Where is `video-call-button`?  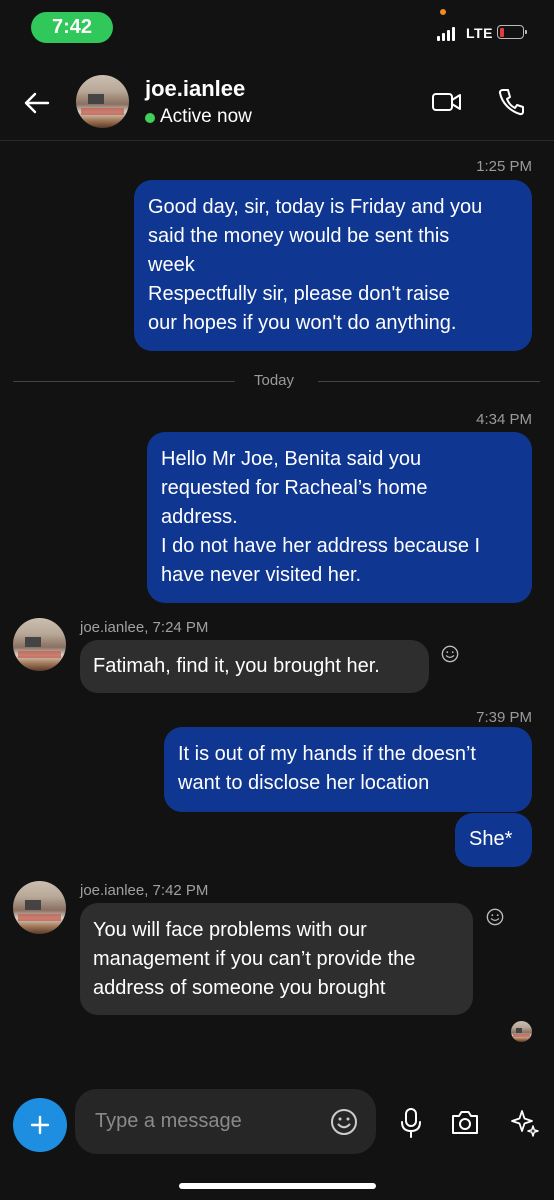 video-call-button is located at coordinates (447, 102).